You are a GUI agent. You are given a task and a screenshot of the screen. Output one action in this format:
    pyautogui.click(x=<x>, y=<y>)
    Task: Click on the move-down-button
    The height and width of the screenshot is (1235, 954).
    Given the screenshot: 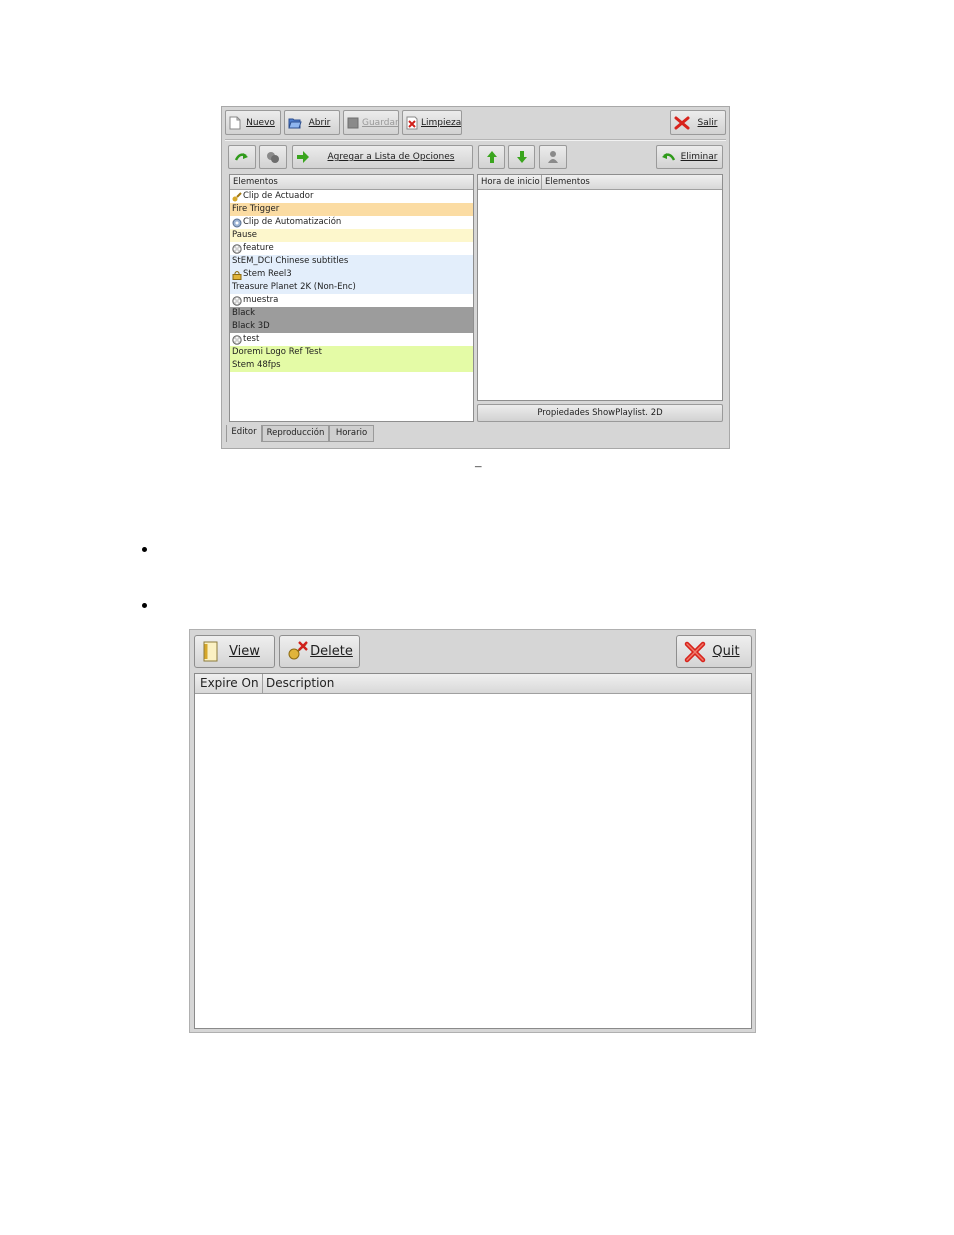 What is the action you would take?
    pyautogui.click(x=521, y=157)
    